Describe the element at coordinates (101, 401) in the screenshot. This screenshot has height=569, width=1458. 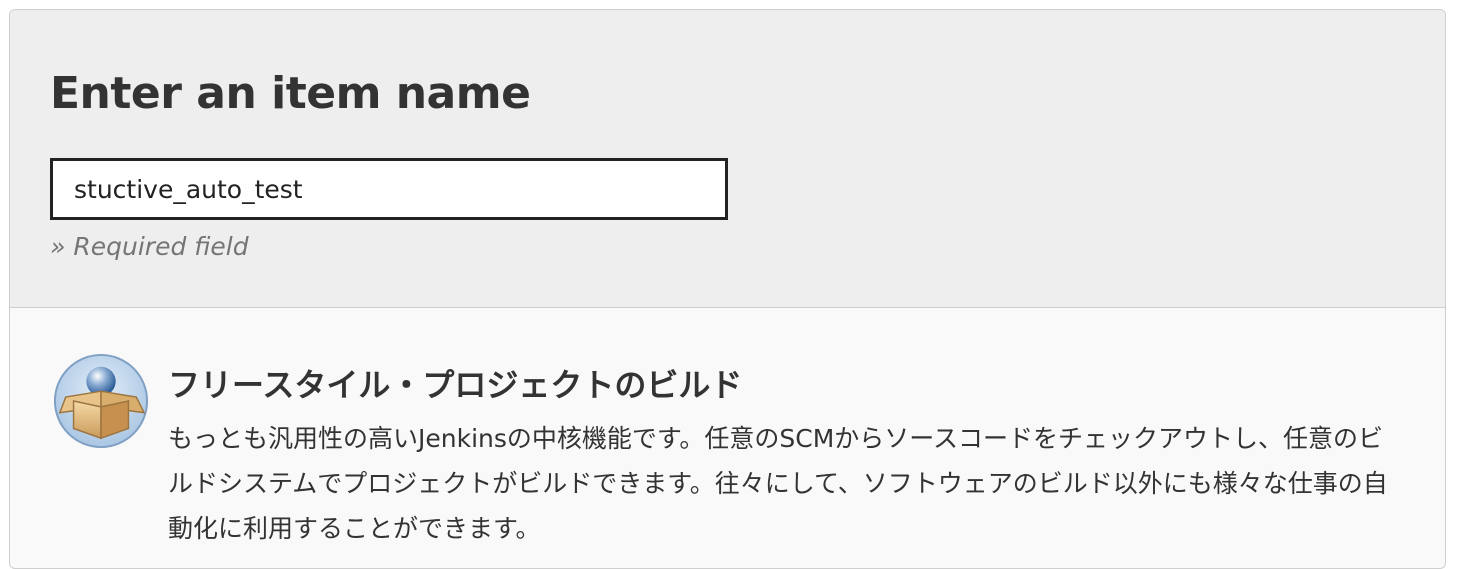
I see `freestyle-project-box-icon` at that location.